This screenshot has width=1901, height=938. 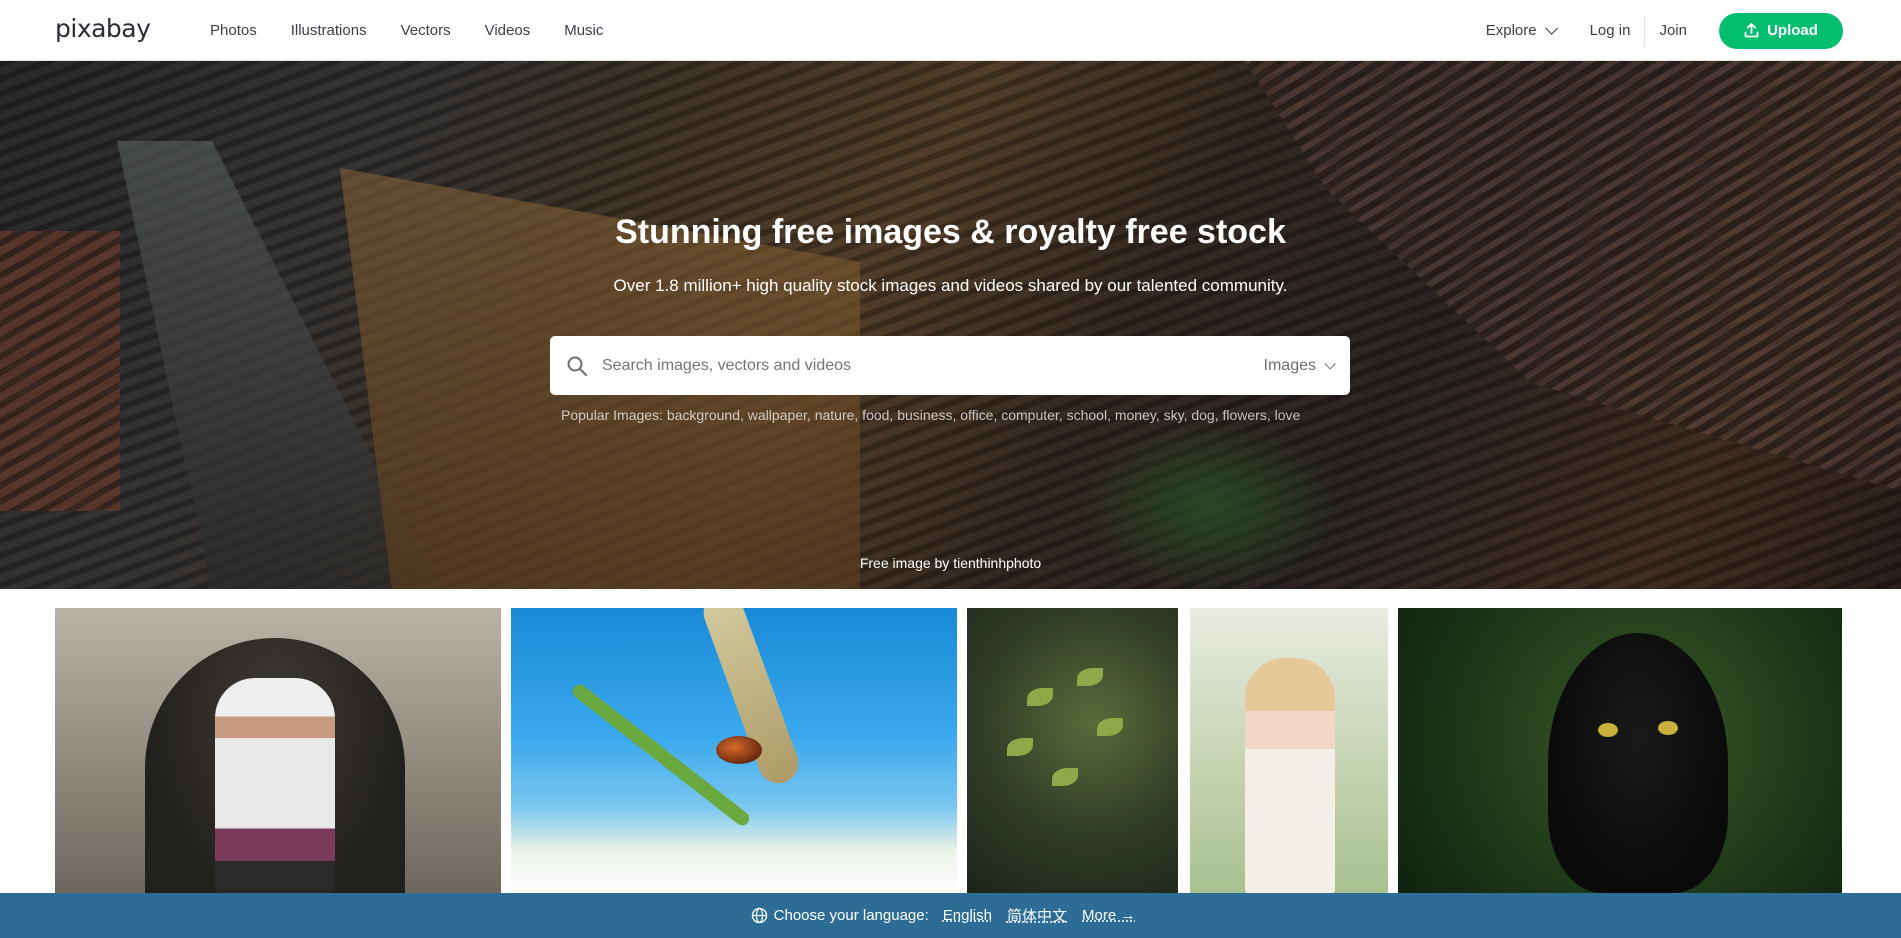 I want to click on man-figure, so click(x=275, y=785).